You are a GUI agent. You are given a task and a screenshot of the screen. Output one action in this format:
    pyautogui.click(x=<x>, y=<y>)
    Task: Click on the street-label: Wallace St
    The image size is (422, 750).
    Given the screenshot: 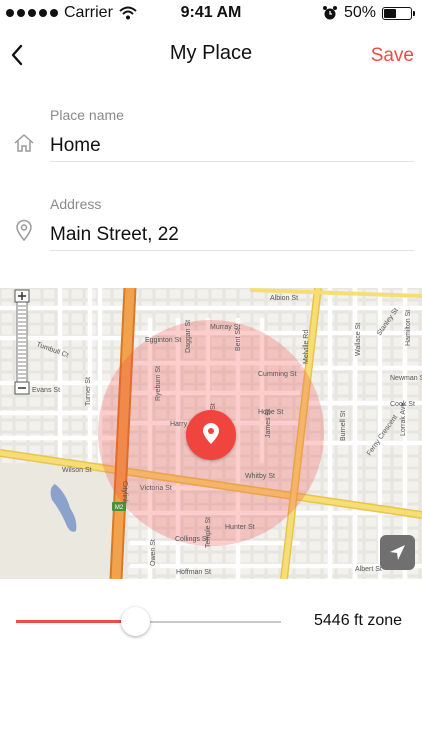 What is the action you would take?
    pyautogui.click(x=358, y=339)
    